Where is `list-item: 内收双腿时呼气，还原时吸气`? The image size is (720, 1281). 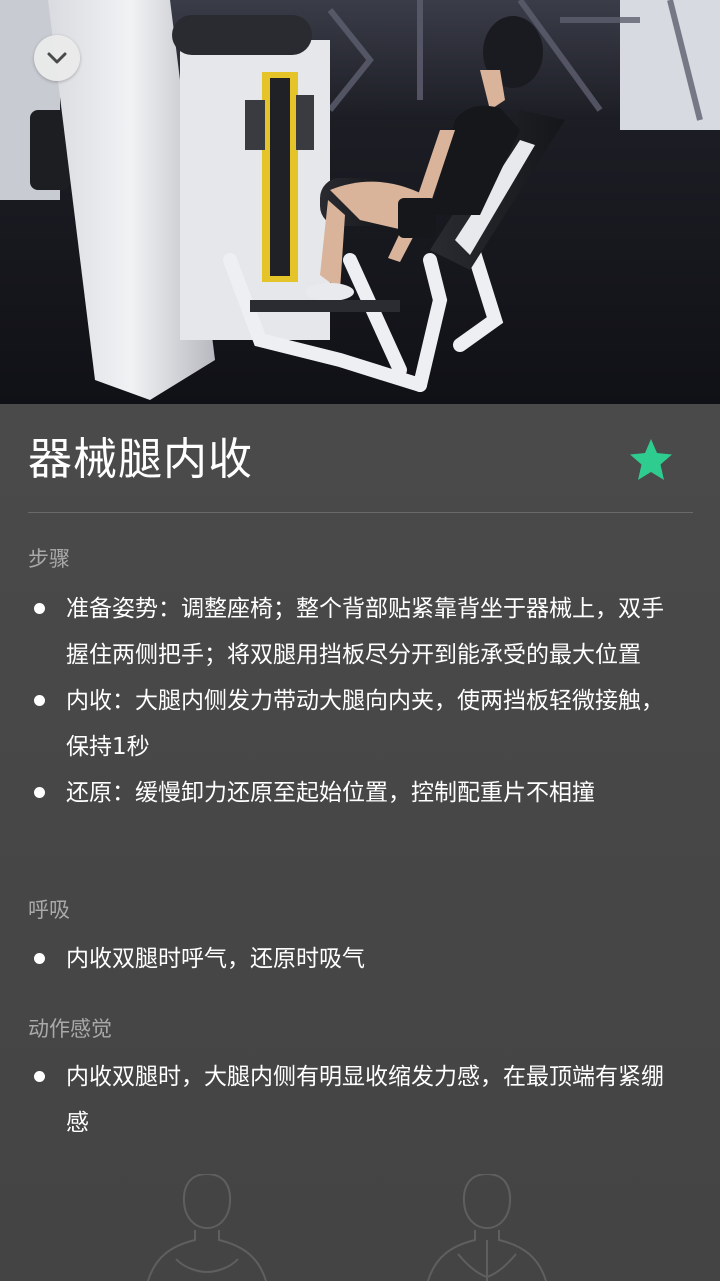 list-item: 内收双腿时呼气，还原时吸气 is located at coordinates (349, 959).